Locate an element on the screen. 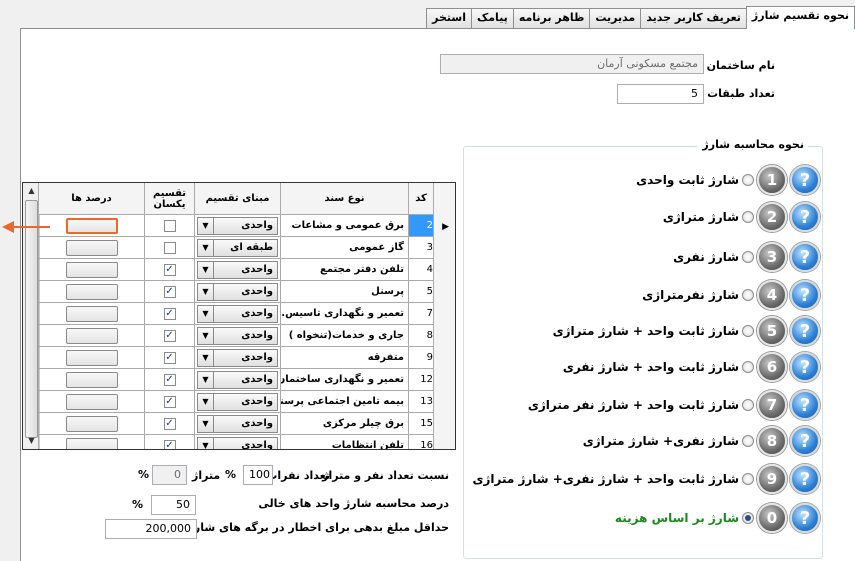 The image size is (855, 561). area-field: 0 is located at coordinates (169, 475).